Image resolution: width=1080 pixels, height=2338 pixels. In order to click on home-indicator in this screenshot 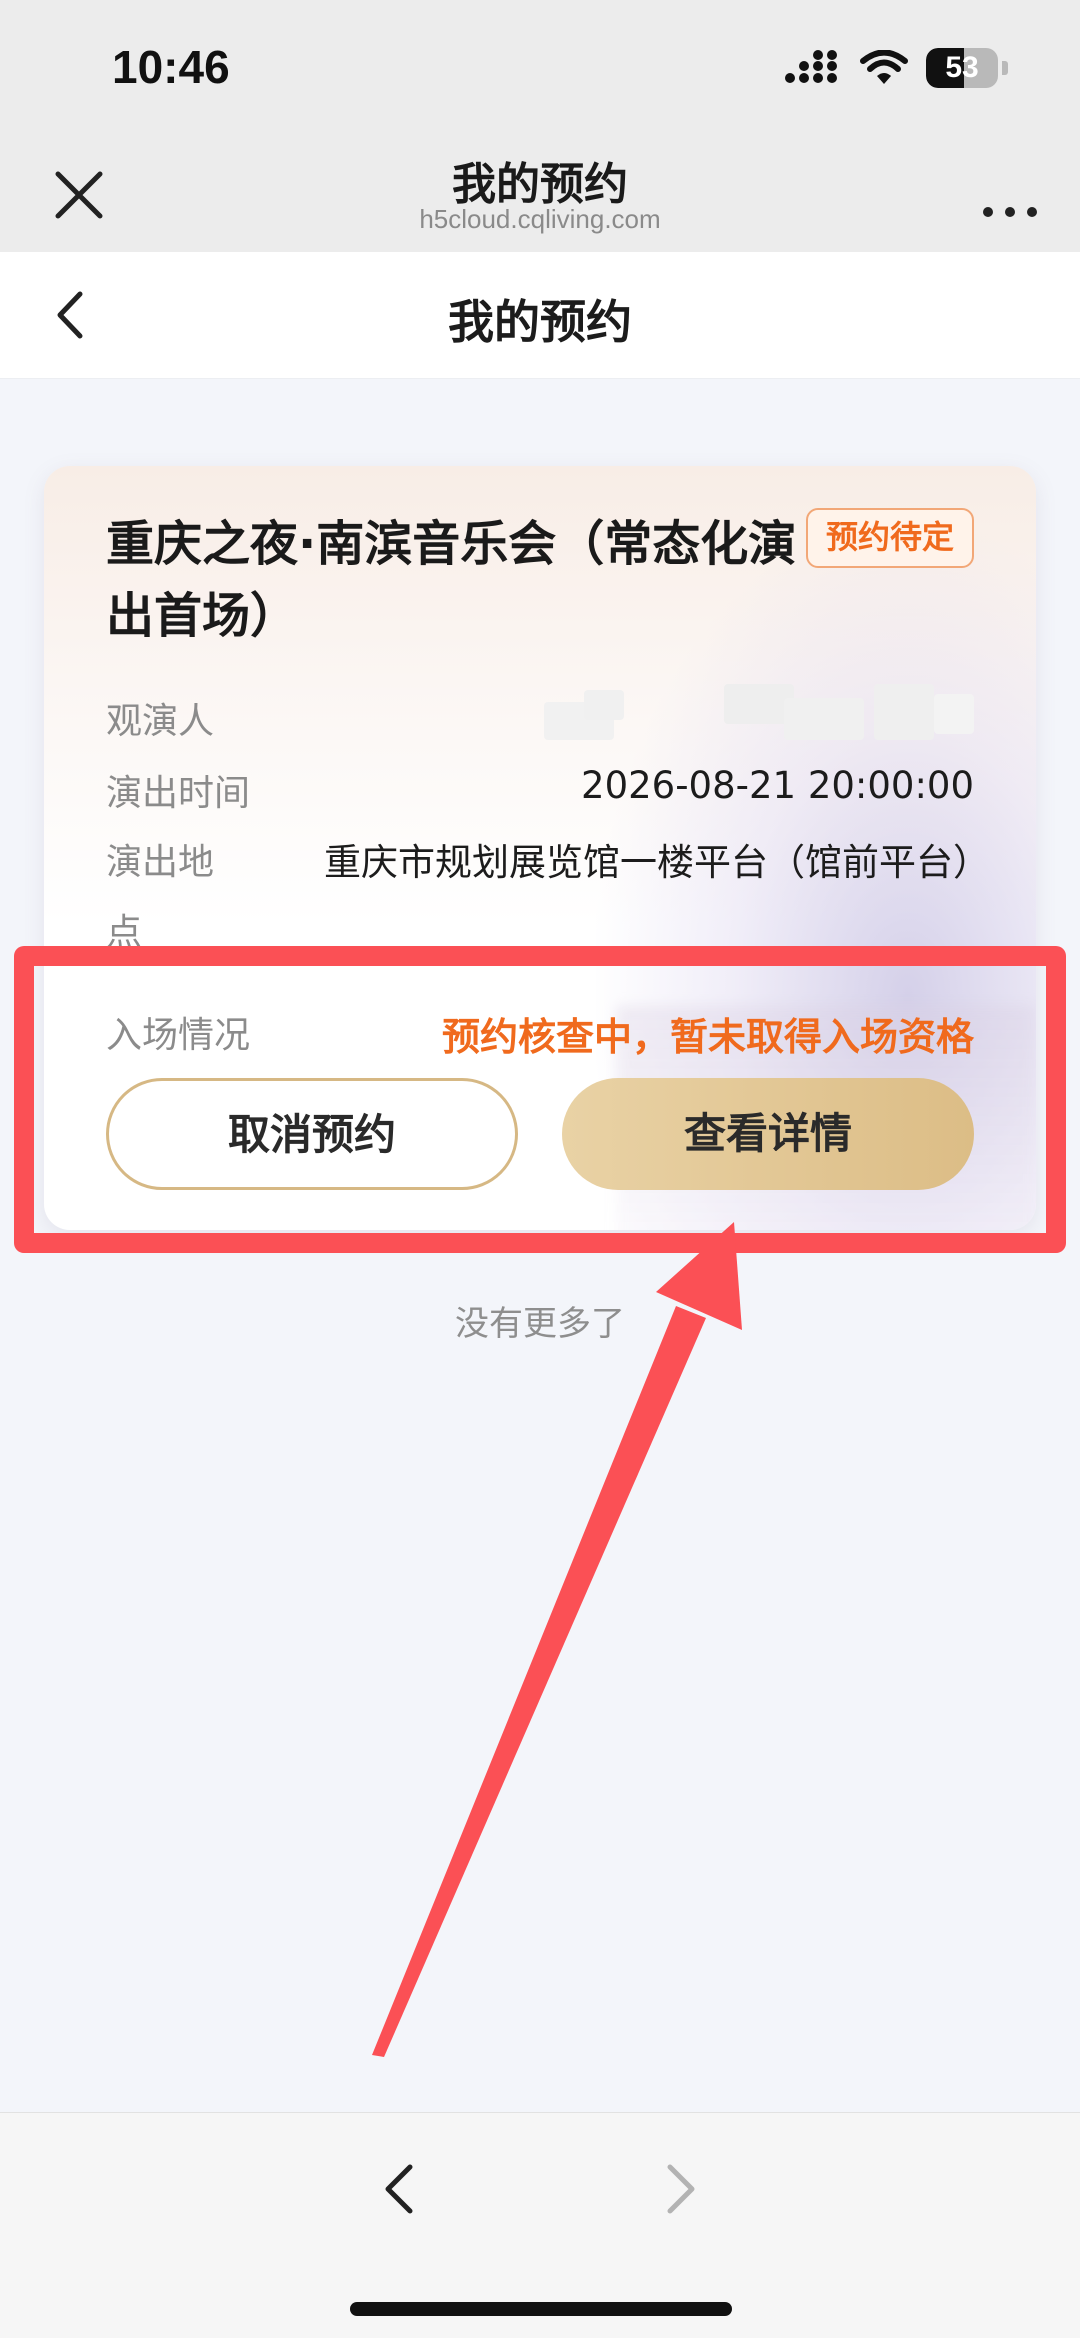, I will do `click(541, 2309)`.